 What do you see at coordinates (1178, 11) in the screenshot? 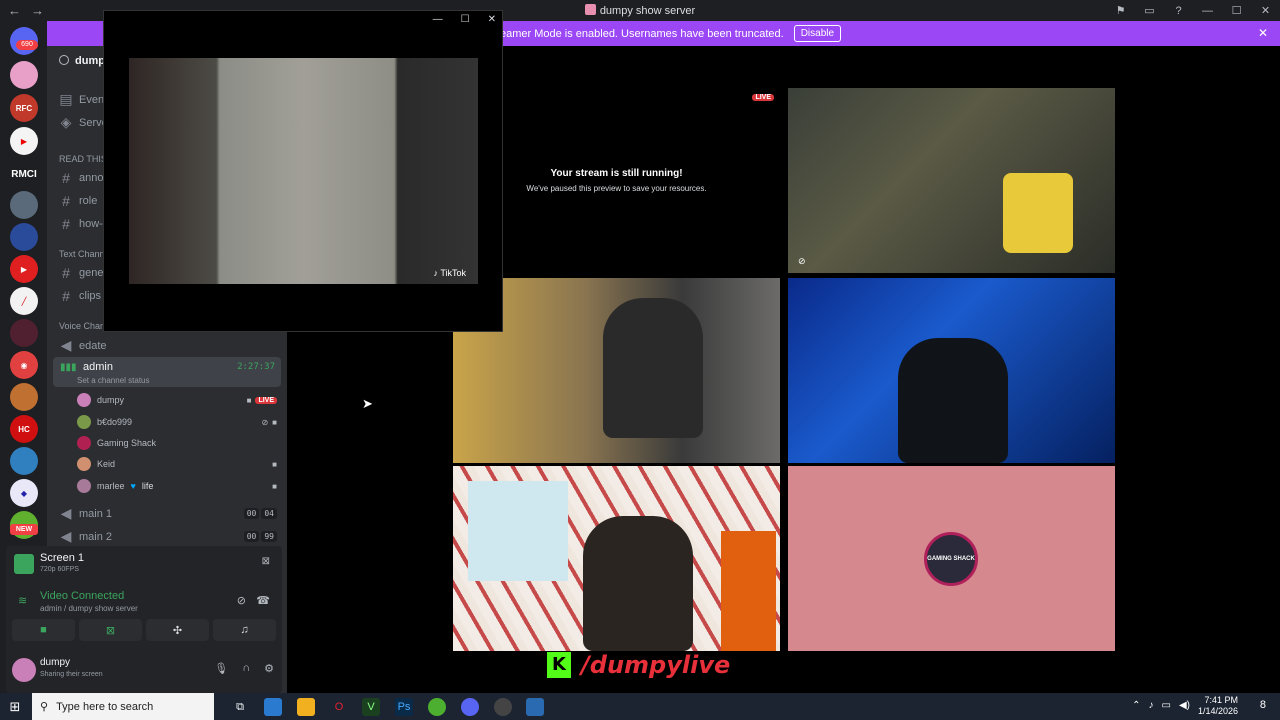
I see `help-icon: ?` at bounding box center [1178, 11].